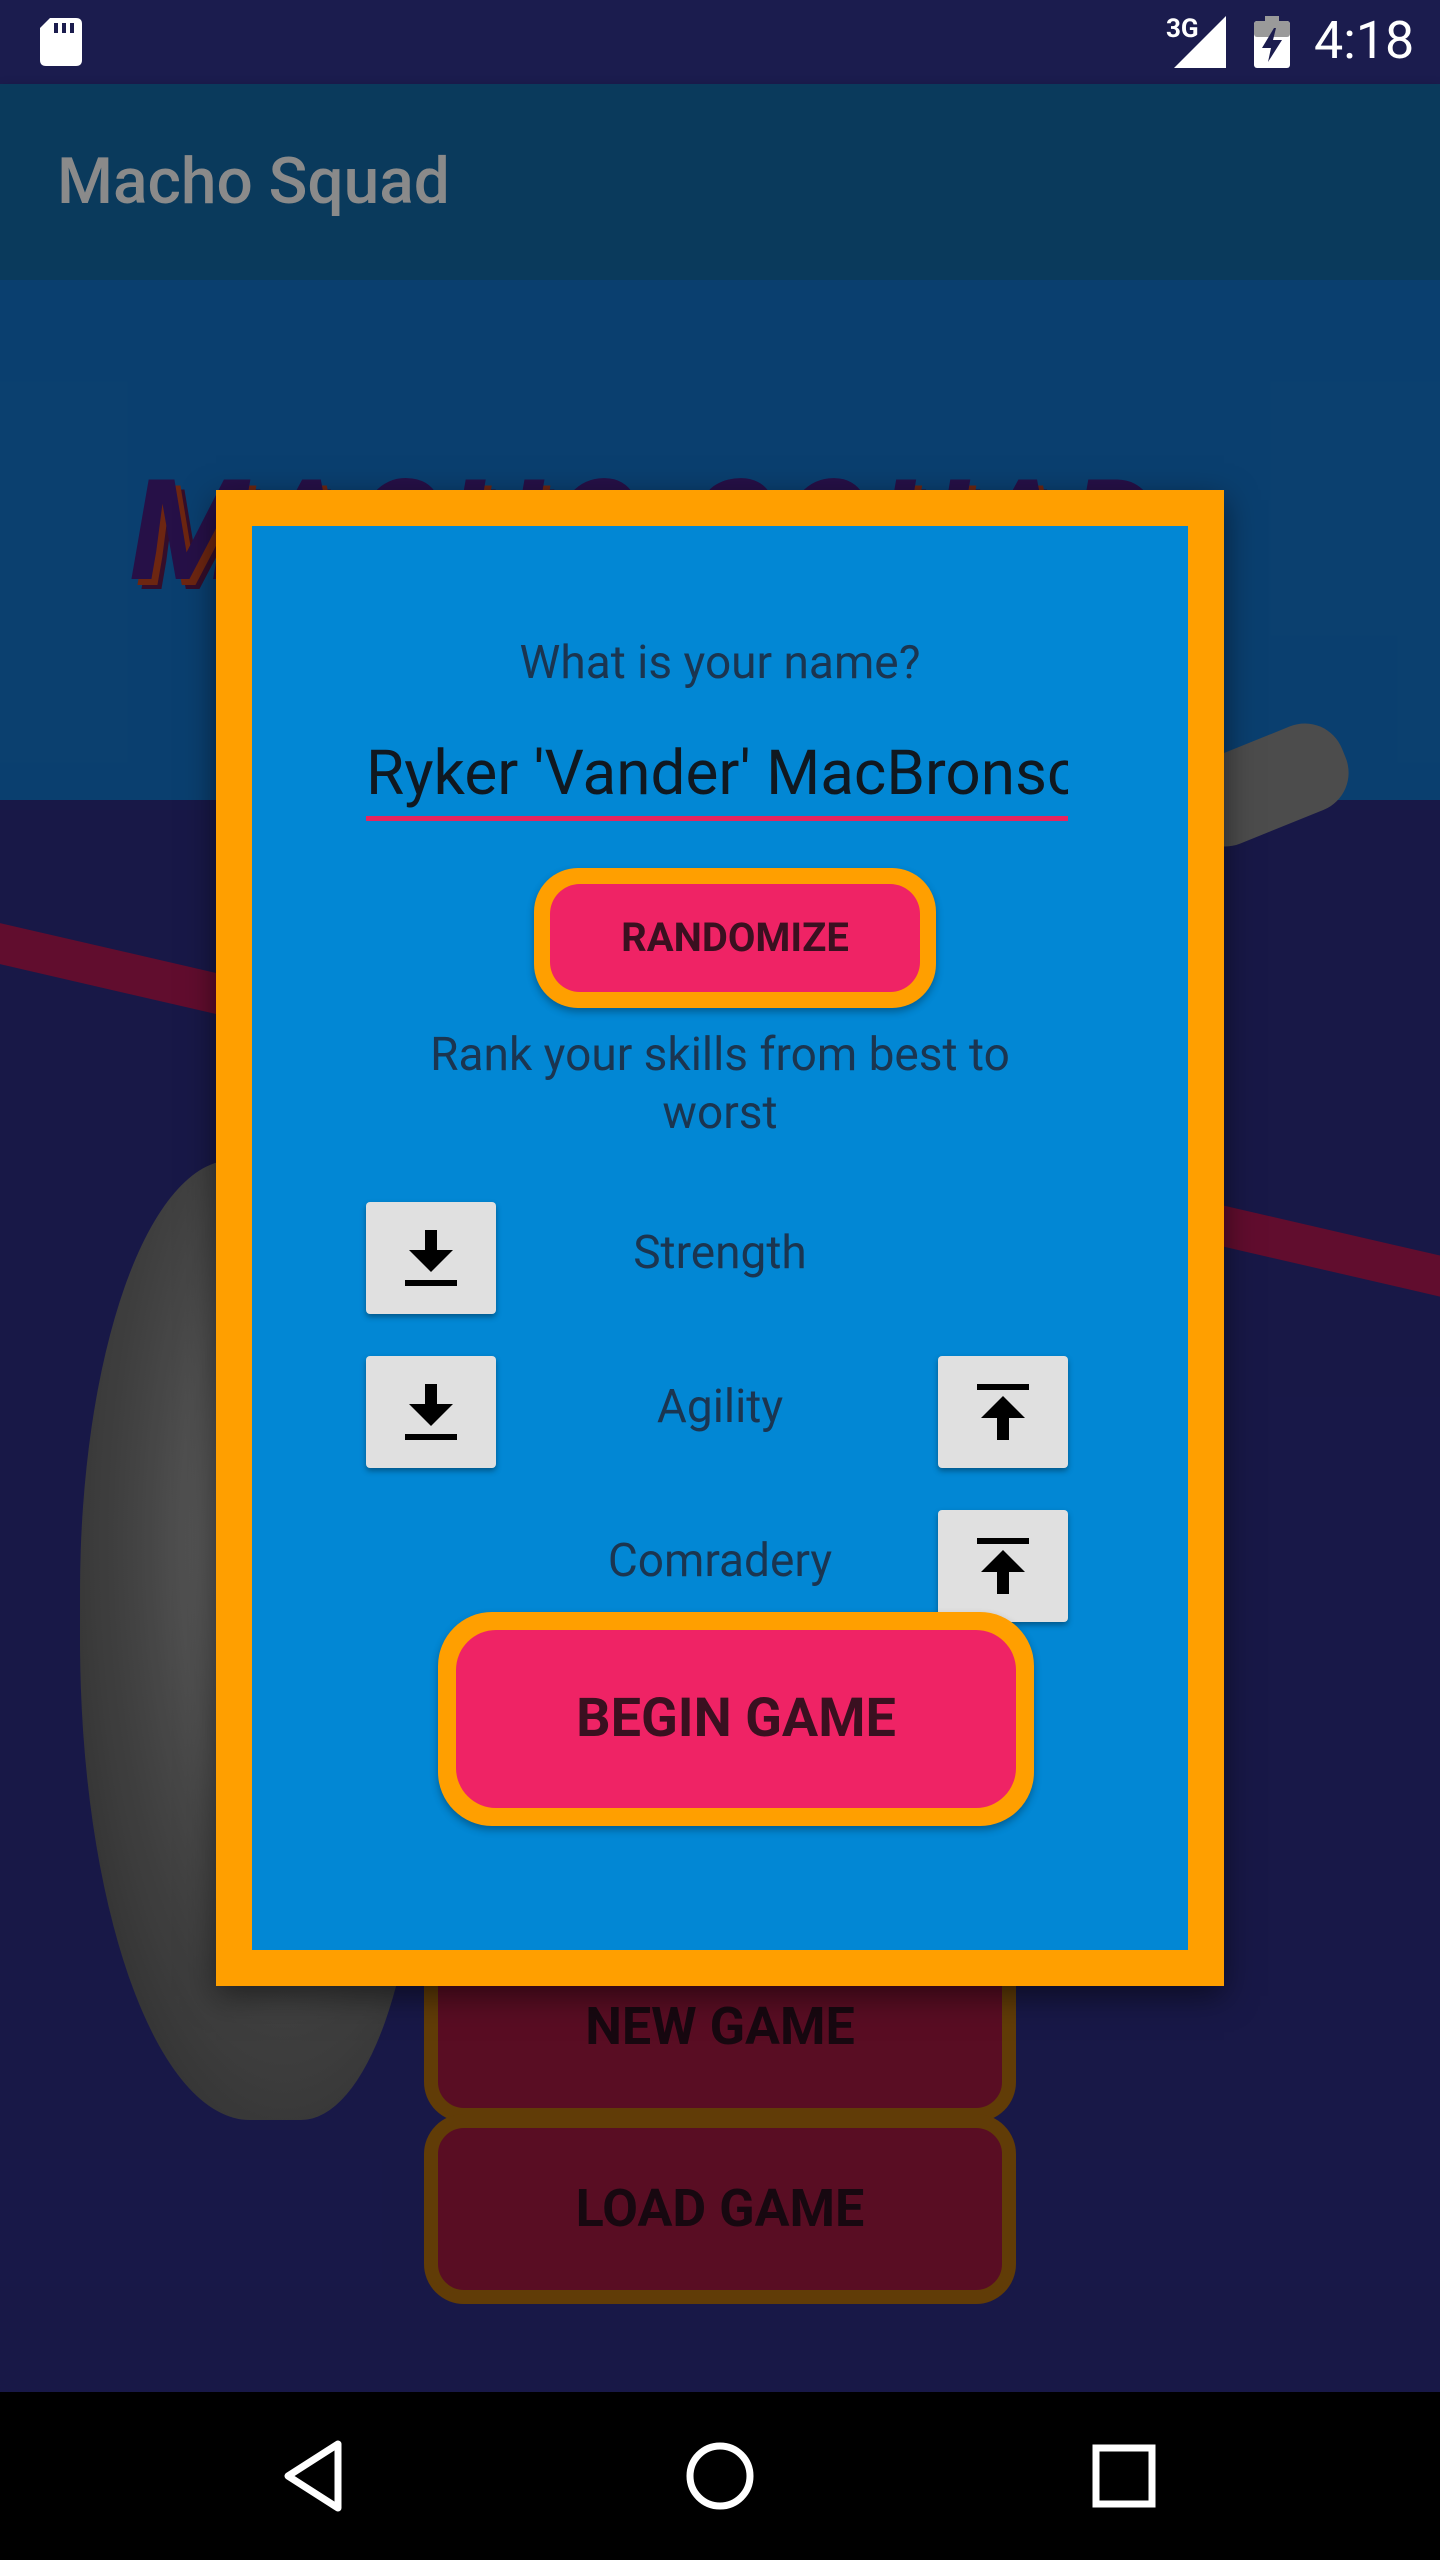  What do you see at coordinates (720, 182) in the screenshot?
I see `app-bar: Macho Squad` at bounding box center [720, 182].